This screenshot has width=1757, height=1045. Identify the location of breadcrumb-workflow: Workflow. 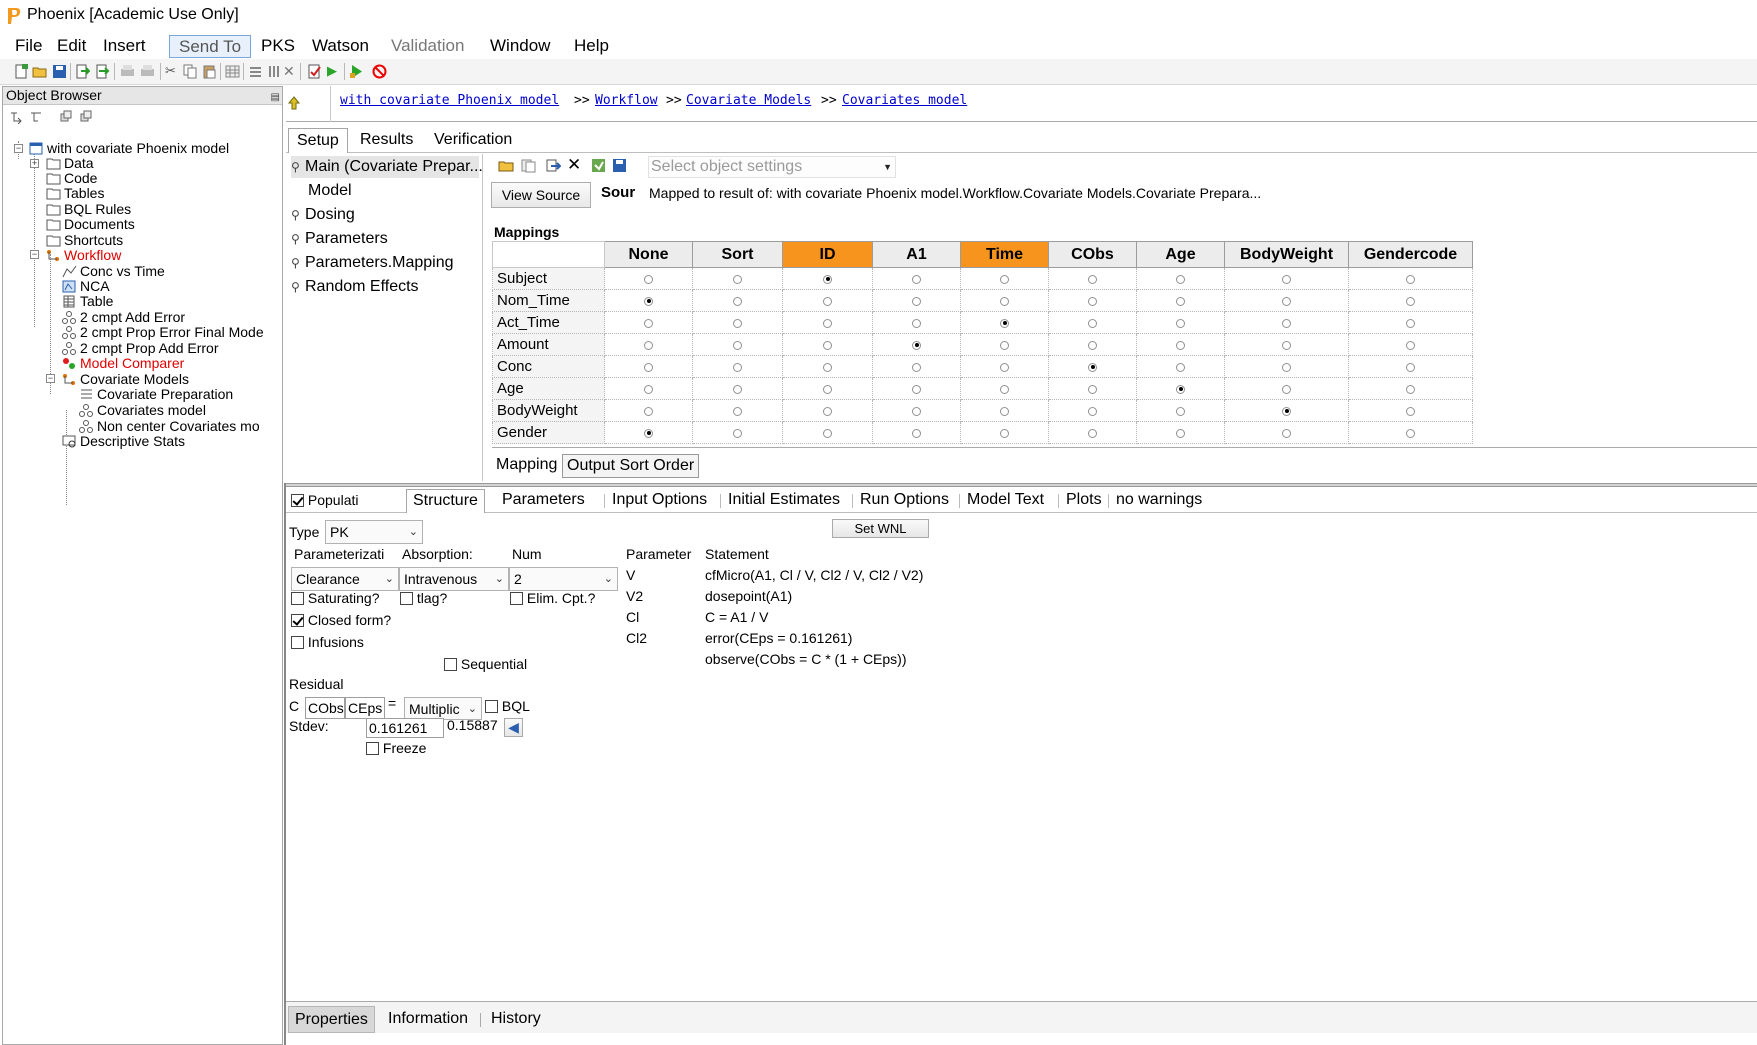
(626, 100).